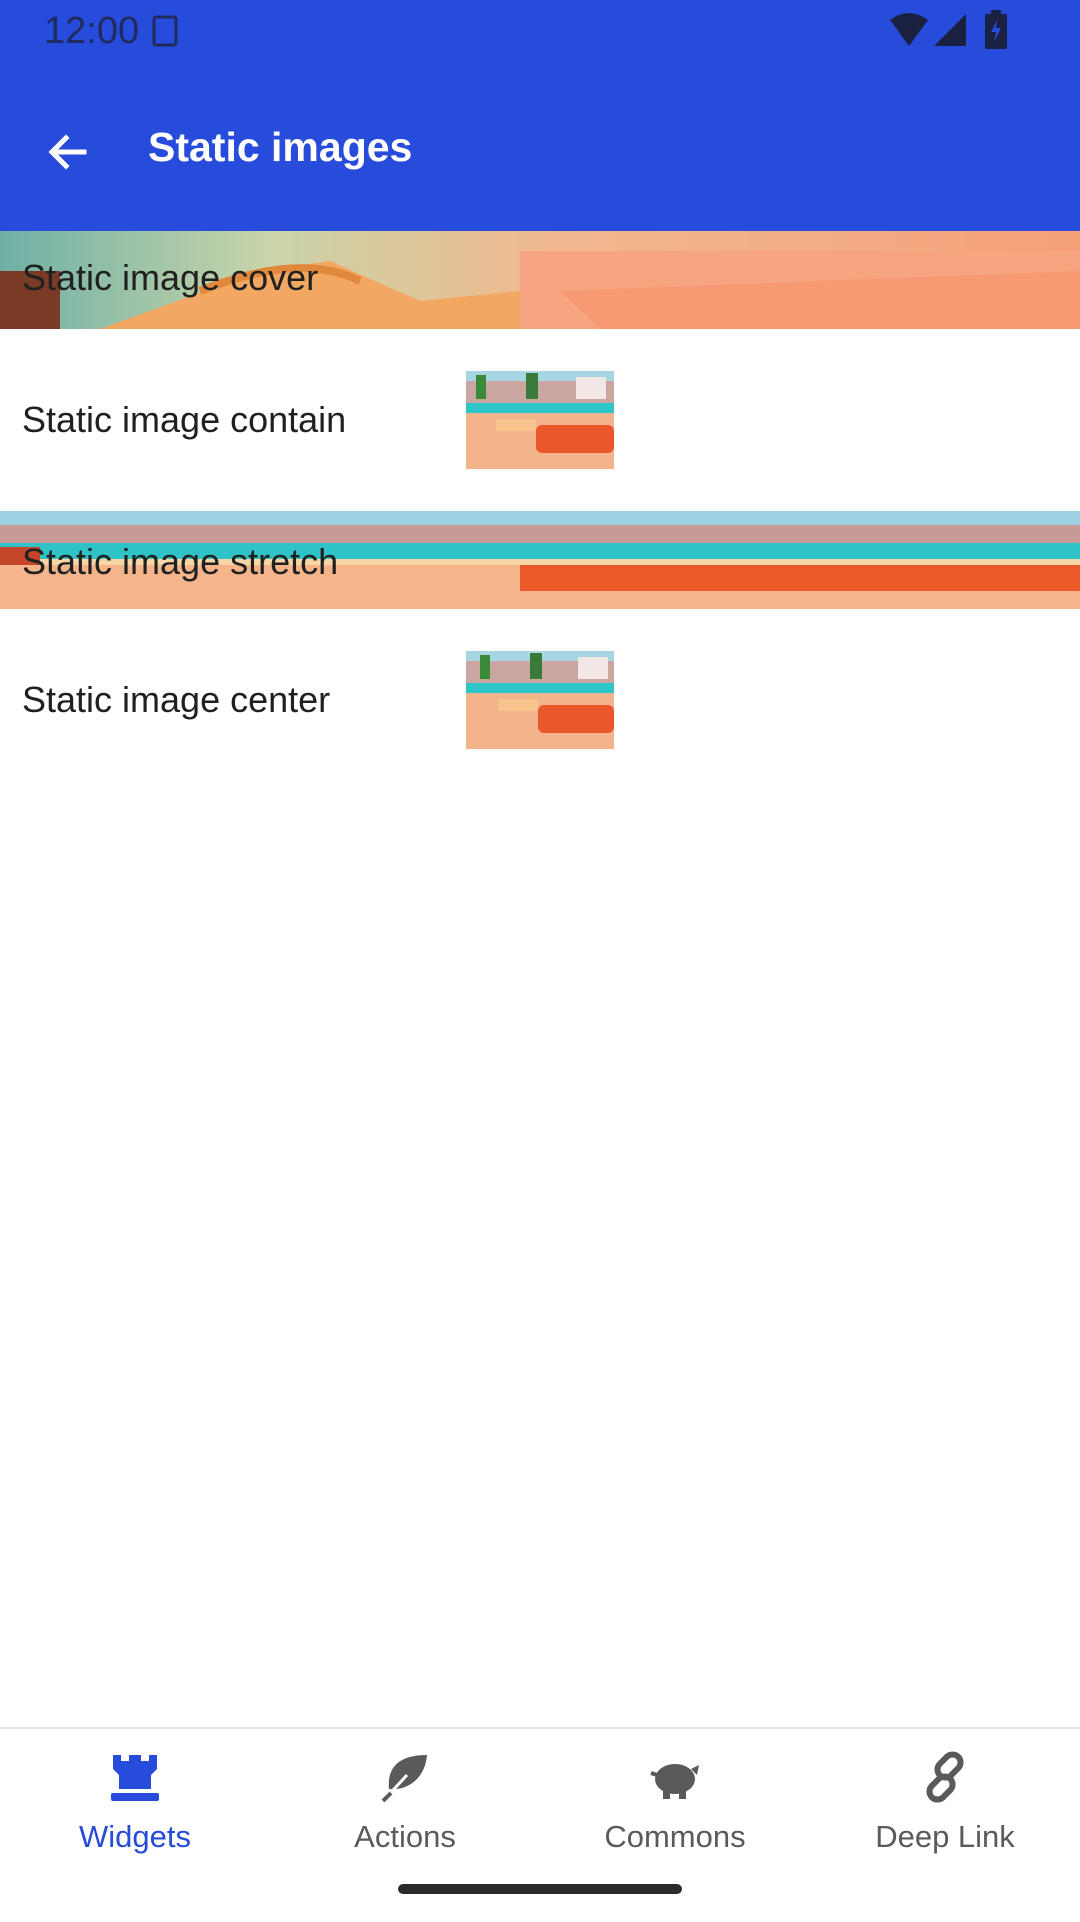  I want to click on nav-label-widgets: Widgets, so click(135, 1836).